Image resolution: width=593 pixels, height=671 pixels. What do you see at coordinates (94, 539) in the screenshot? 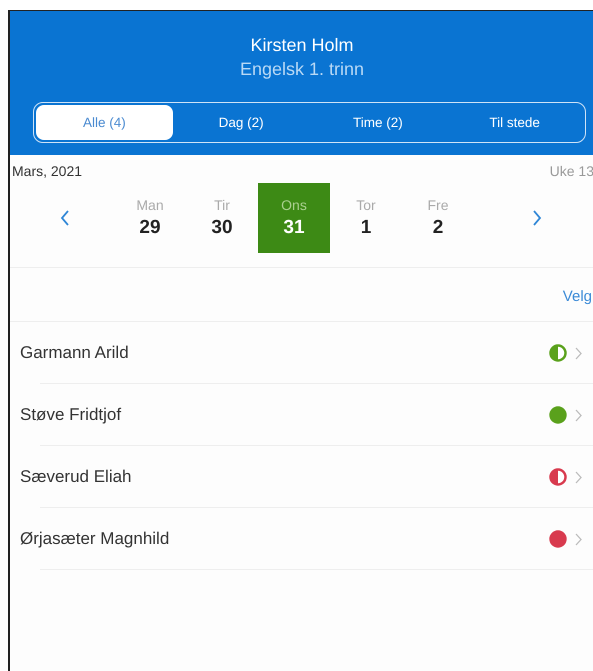
I see `student-name: Ørjasæter Magnhild` at bounding box center [94, 539].